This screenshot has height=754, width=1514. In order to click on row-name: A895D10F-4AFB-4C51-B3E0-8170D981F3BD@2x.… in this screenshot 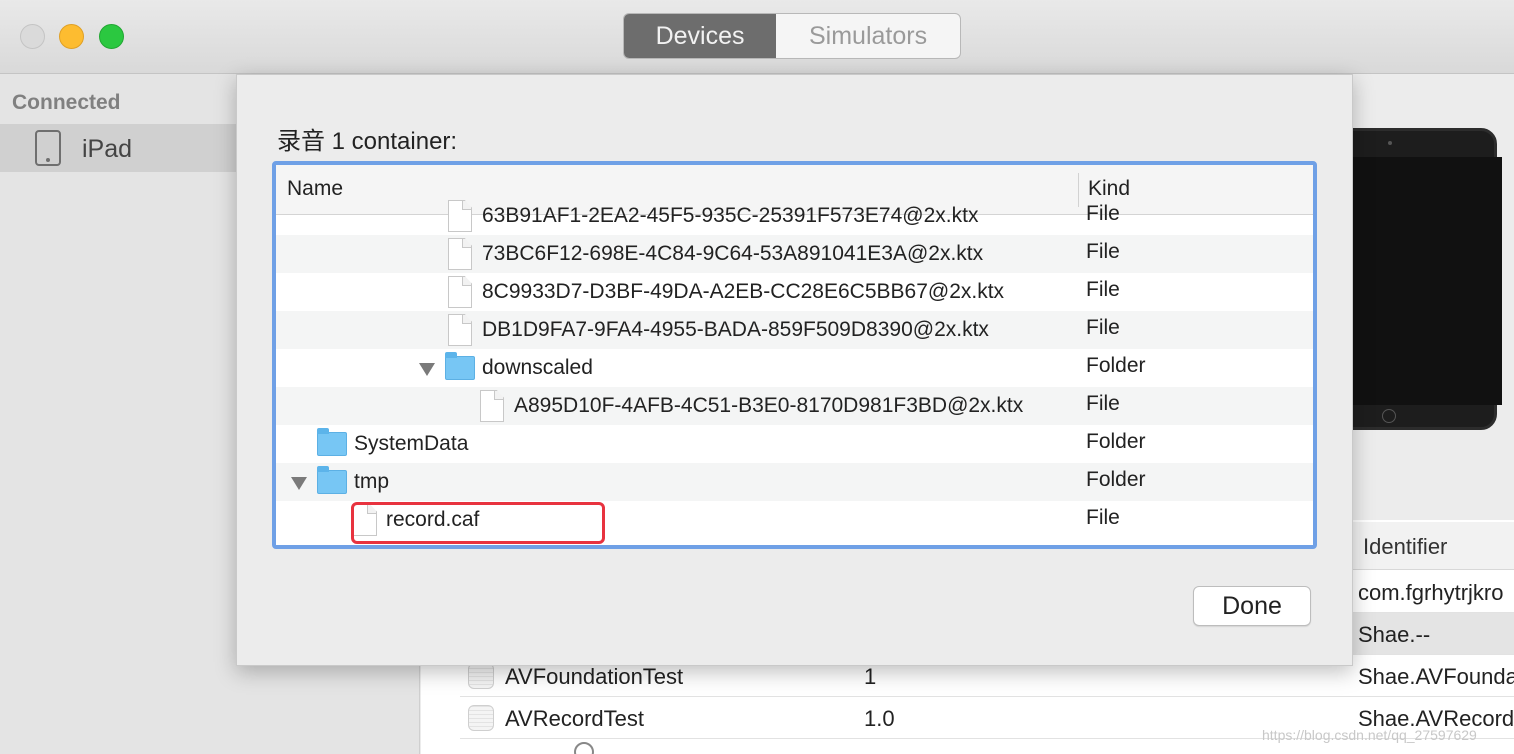, I will do `click(769, 405)`.